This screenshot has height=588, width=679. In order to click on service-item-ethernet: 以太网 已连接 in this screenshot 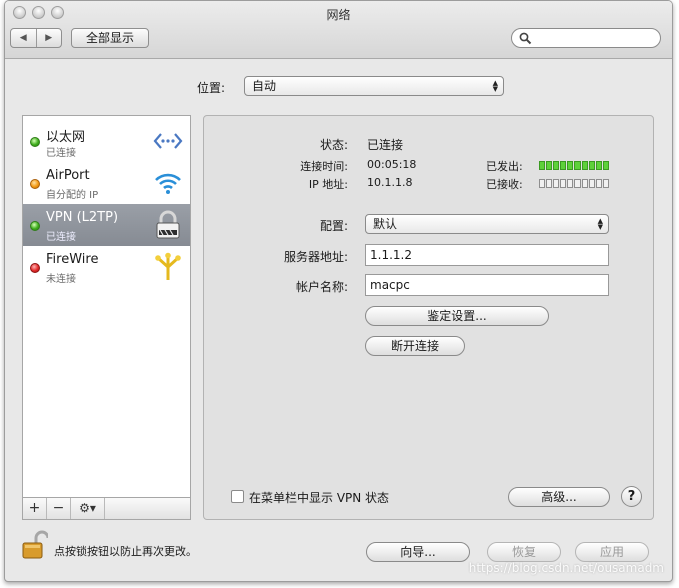, I will do `click(106, 141)`.